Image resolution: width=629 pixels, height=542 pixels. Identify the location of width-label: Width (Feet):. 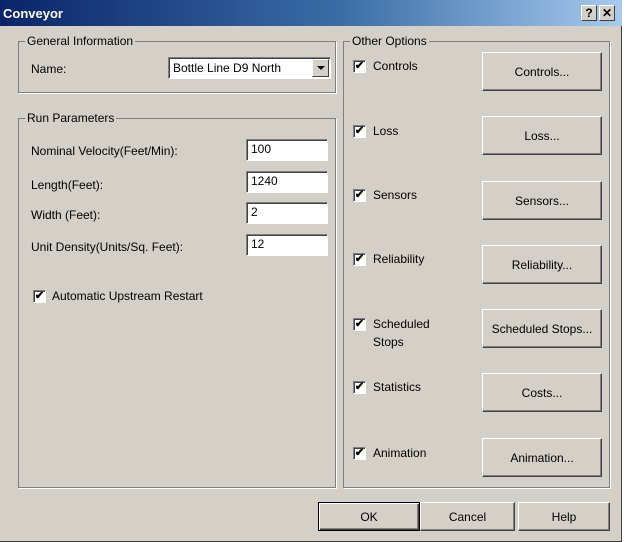
(66, 215).